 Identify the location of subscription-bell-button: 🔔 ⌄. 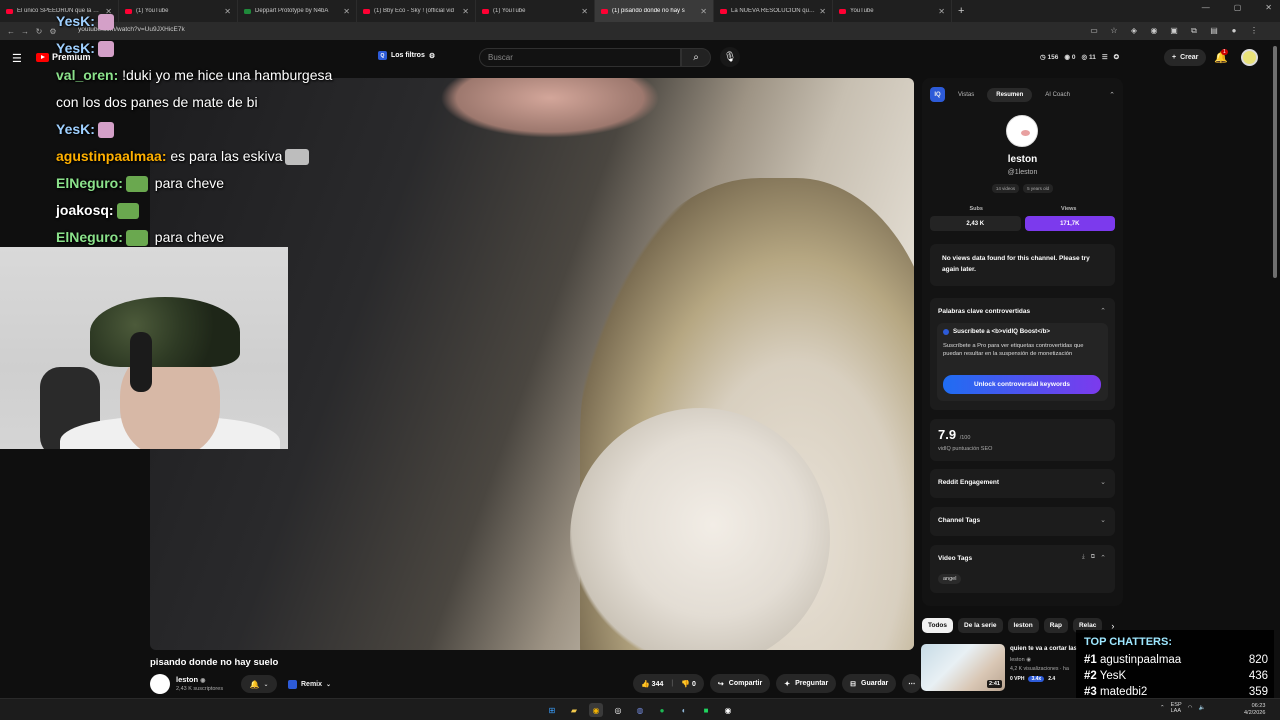
(259, 684).